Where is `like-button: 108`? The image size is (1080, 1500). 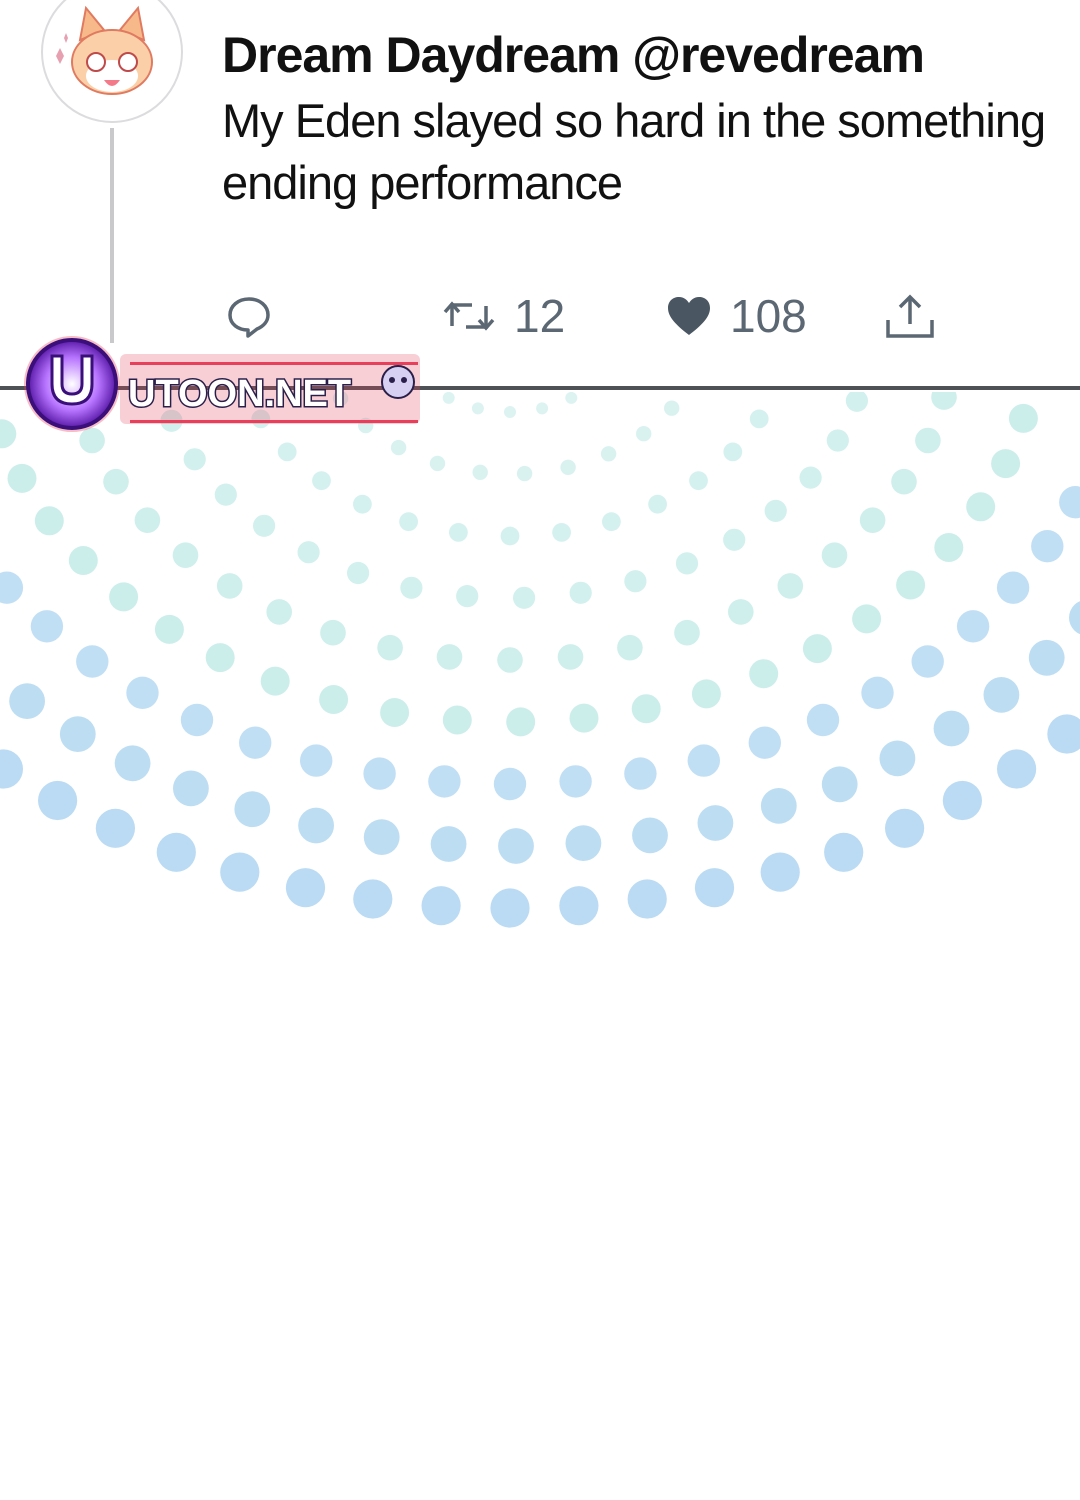
like-button: 108 is located at coordinates (736, 316).